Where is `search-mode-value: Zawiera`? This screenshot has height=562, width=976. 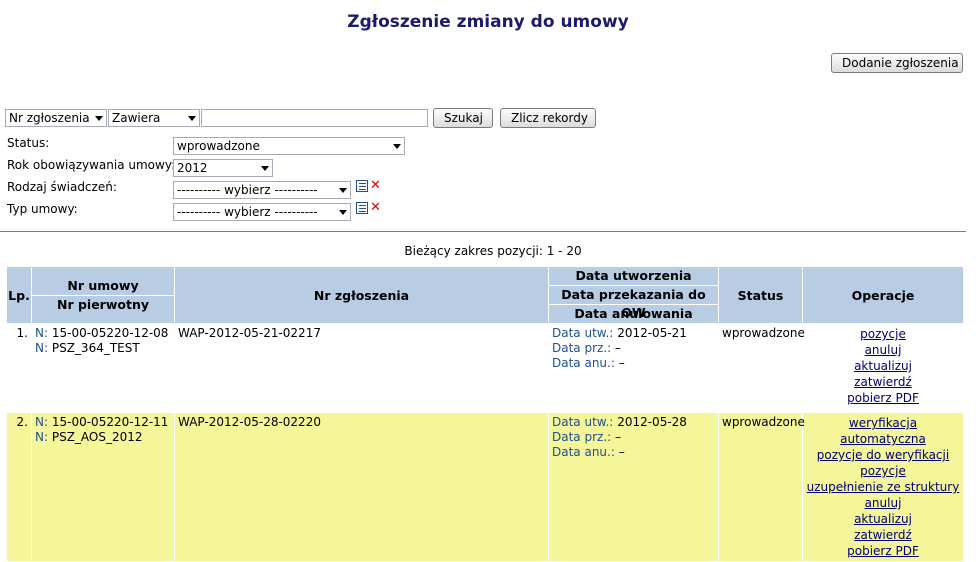 search-mode-value: Zawiera is located at coordinates (136, 118).